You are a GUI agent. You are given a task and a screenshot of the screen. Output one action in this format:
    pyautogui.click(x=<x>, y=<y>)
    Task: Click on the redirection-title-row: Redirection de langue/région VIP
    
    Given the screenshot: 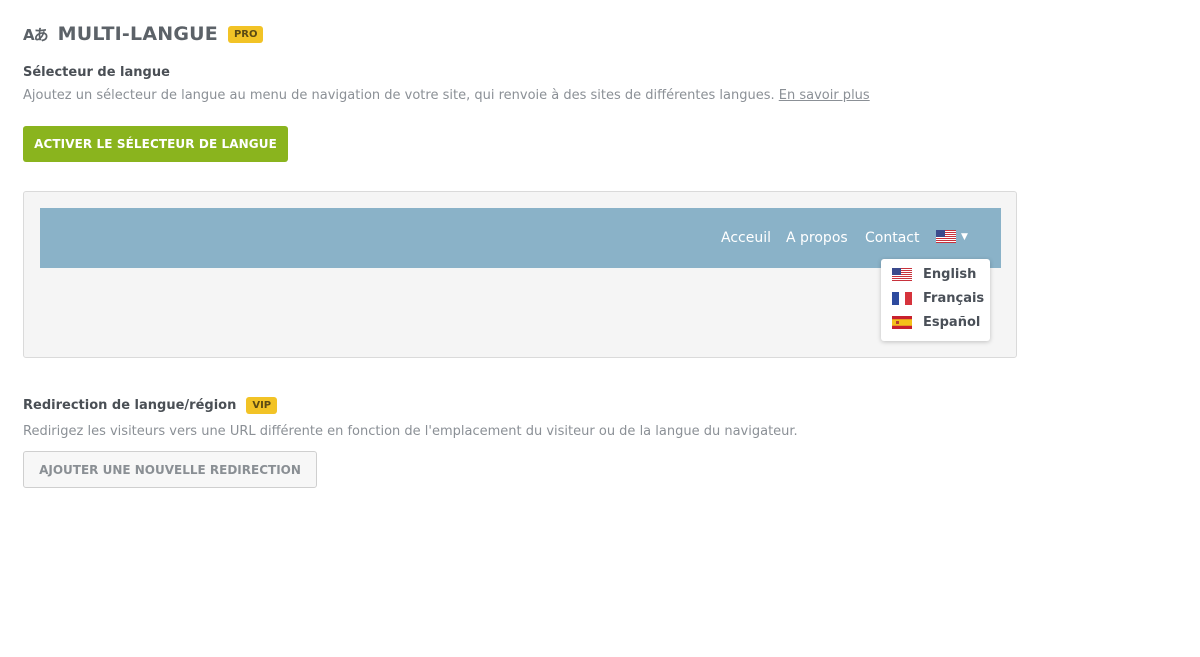 What is the action you would take?
    pyautogui.click(x=150, y=405)
    